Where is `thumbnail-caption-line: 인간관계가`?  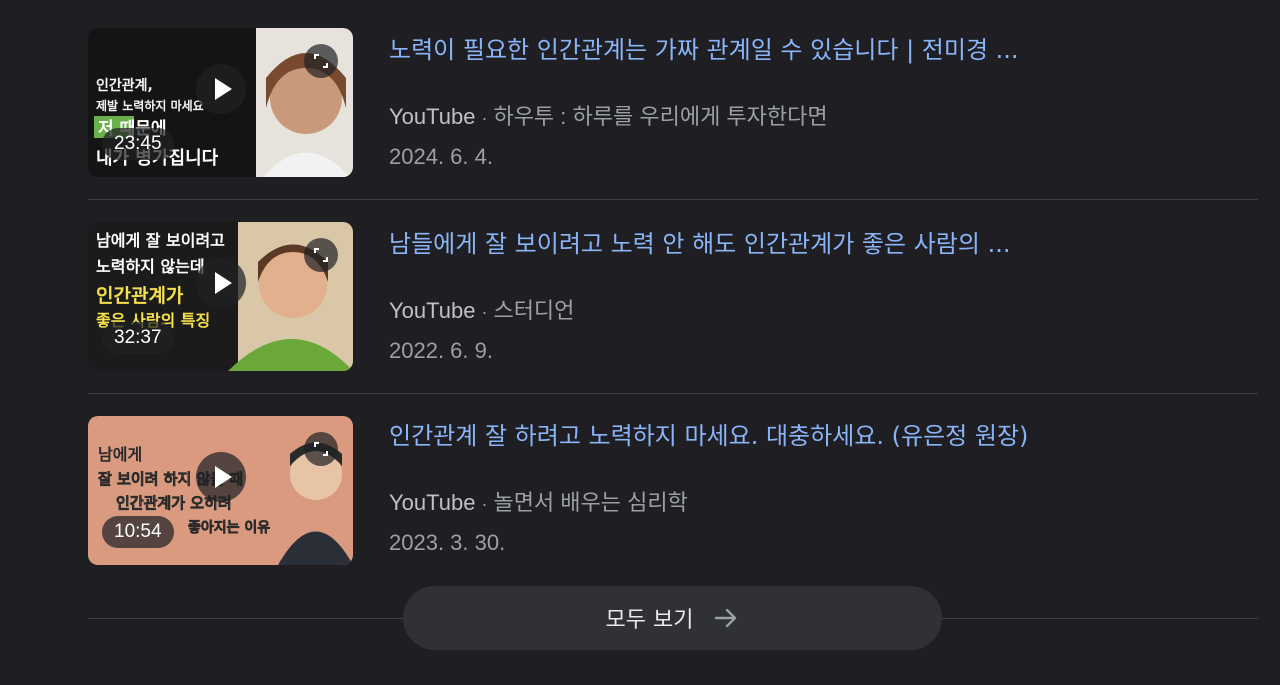 thumbnail-caption-line: 인간관계가 is located at coordinates (140, 296).